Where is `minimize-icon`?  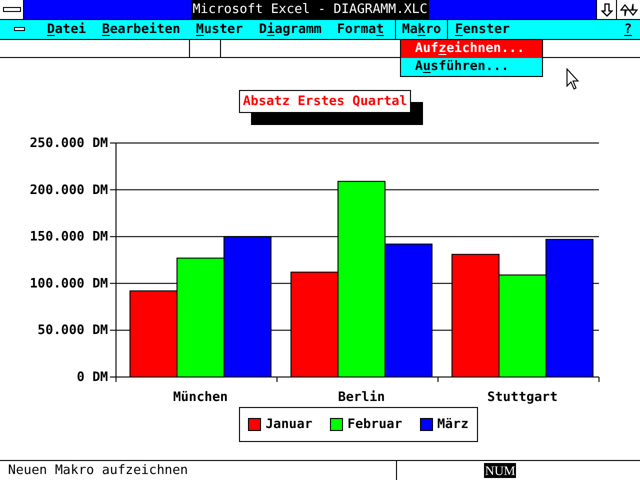
minimize-icon is located at coordinates (606, 9).